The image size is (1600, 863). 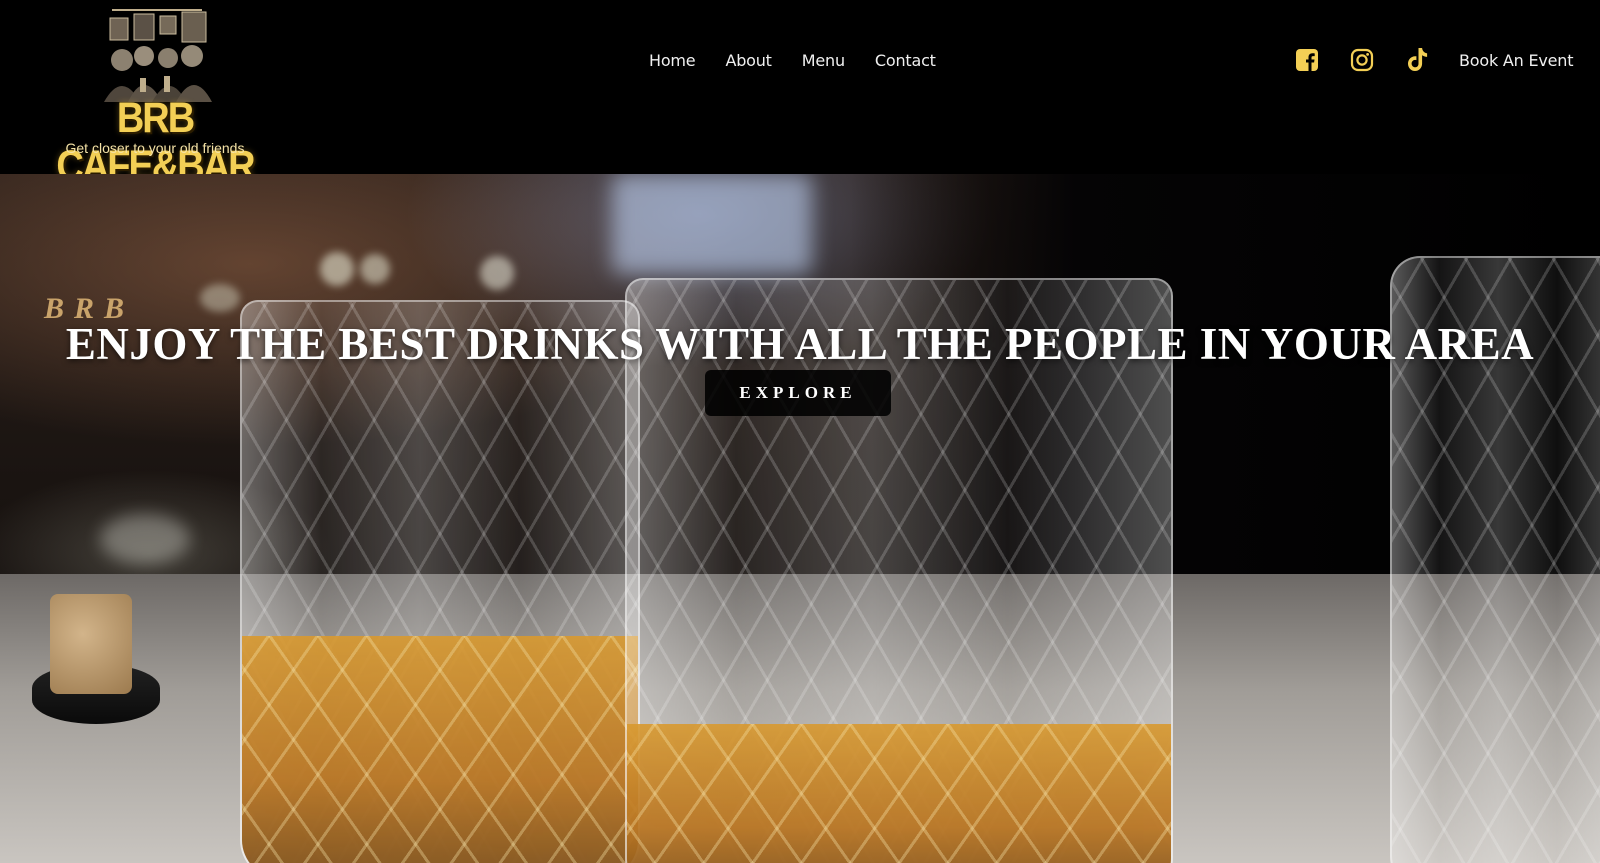 What do you see at coordinates (1307, 60) in the screenshot?
I see `facebook-icon` at bounding box center [1307, 60].